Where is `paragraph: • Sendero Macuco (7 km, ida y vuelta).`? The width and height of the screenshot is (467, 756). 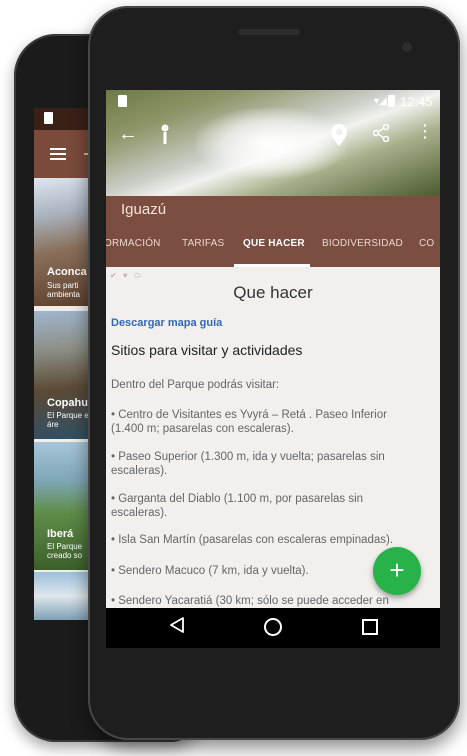
paragraph: • Sendero Macuco (7 km, ida y vuelta). is located at coordinates (210, 571).